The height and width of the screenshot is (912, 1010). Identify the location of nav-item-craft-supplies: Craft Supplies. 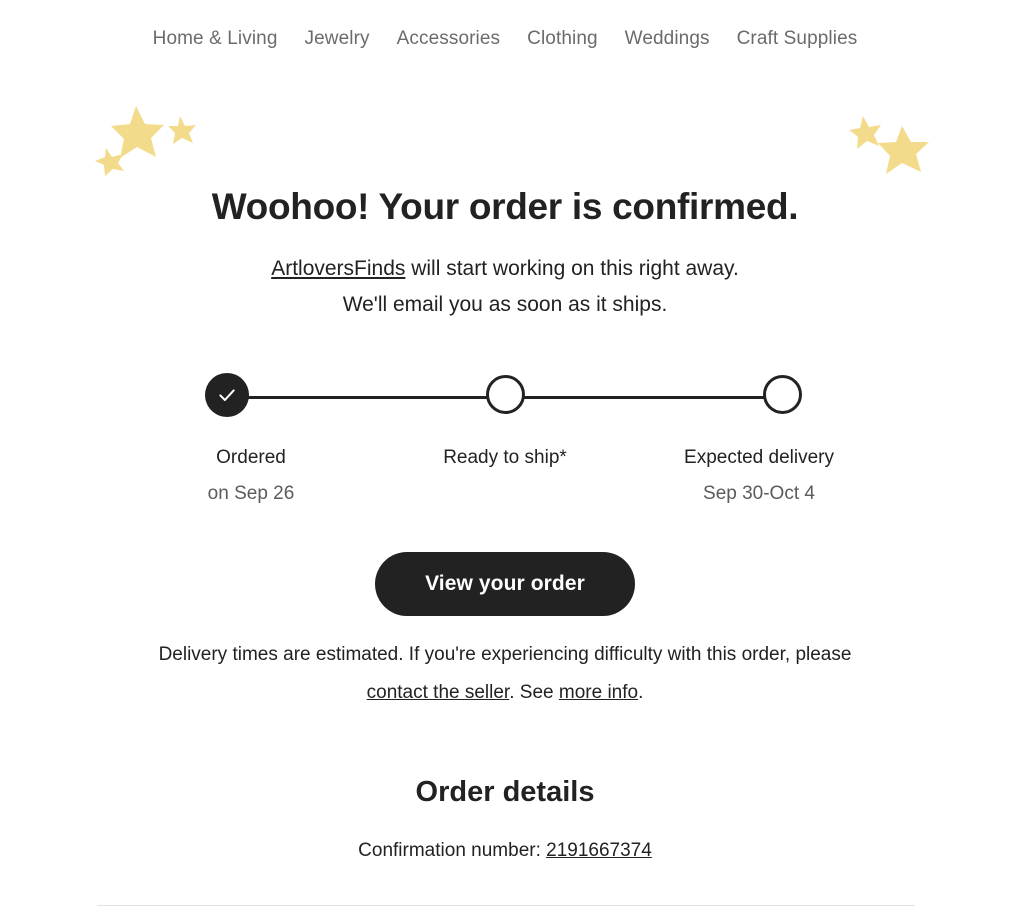
(797, 39).